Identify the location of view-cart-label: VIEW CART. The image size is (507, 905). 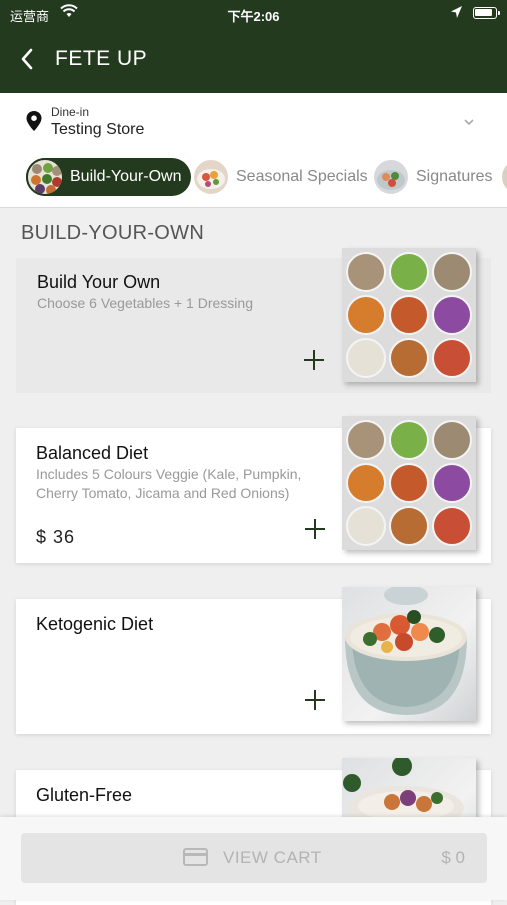
(272, 857).